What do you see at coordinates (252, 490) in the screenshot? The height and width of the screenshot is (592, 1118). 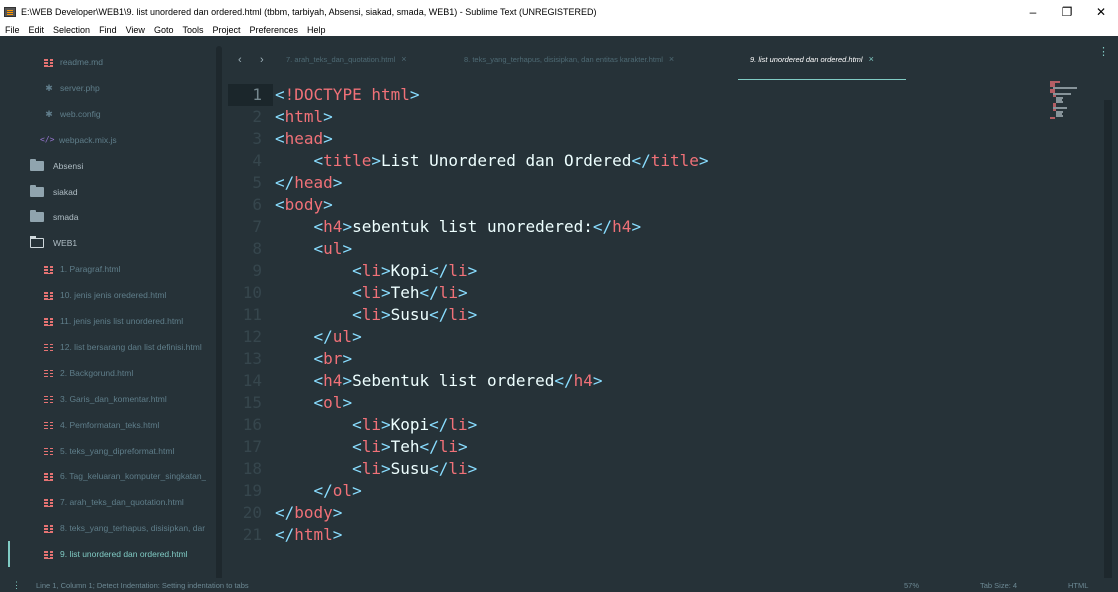 I see `line-number: 19` at bounding box center [252, 490].